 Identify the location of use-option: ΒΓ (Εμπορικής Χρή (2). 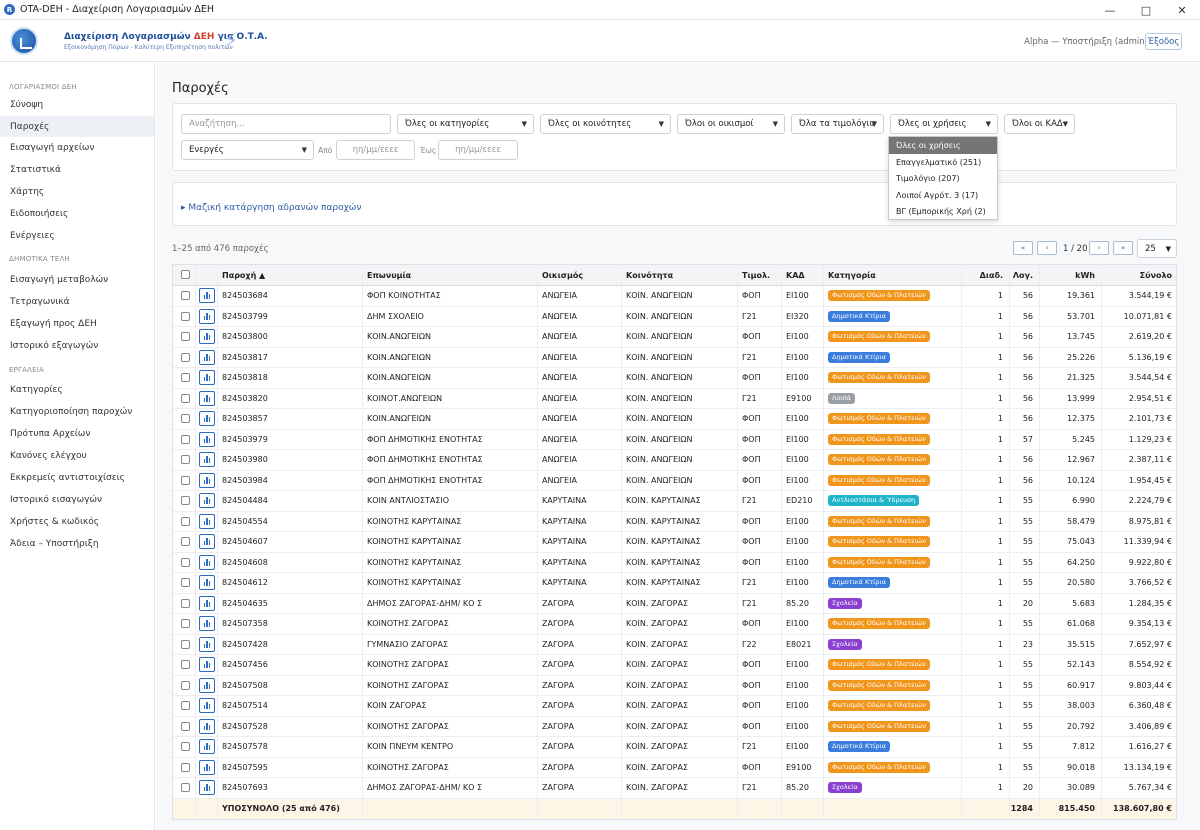
(943, 212).